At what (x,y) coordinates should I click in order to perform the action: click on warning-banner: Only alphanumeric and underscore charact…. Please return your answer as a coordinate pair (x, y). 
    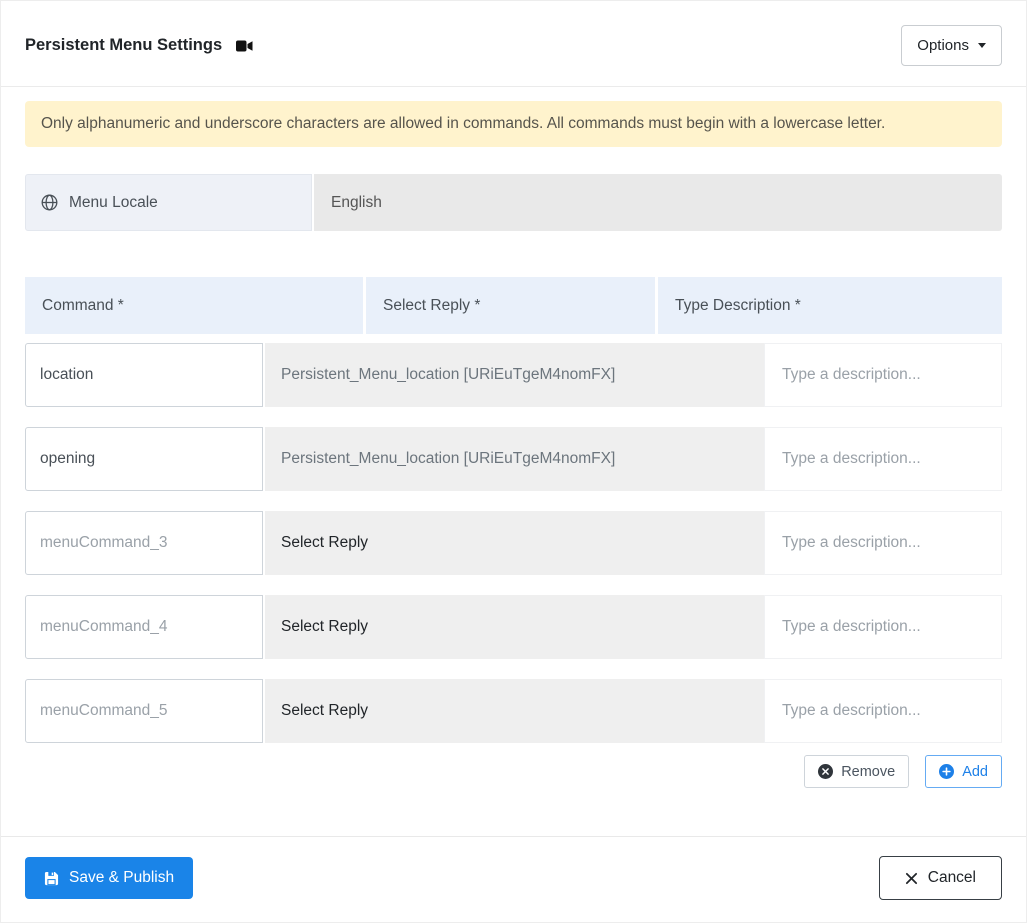
    Looking at the image, I should click on (513, 124).